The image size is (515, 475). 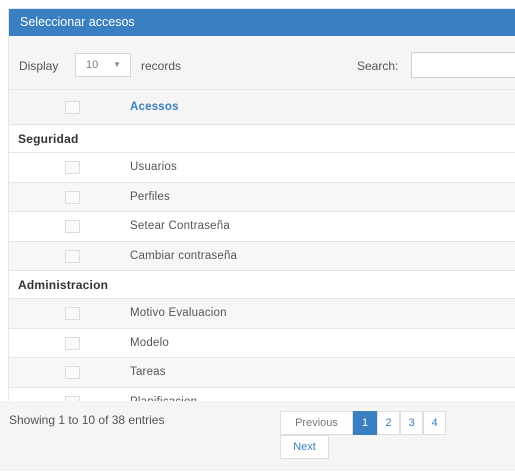 I want to click on page-4-button: 4, so click(x=434, y=423).